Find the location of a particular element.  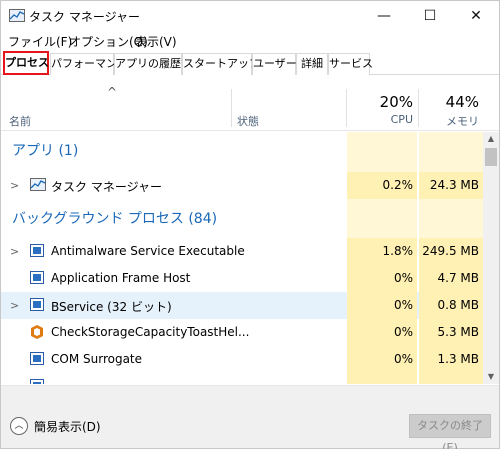

menu-view: 表示(V) is located at coordinates (156, 41).